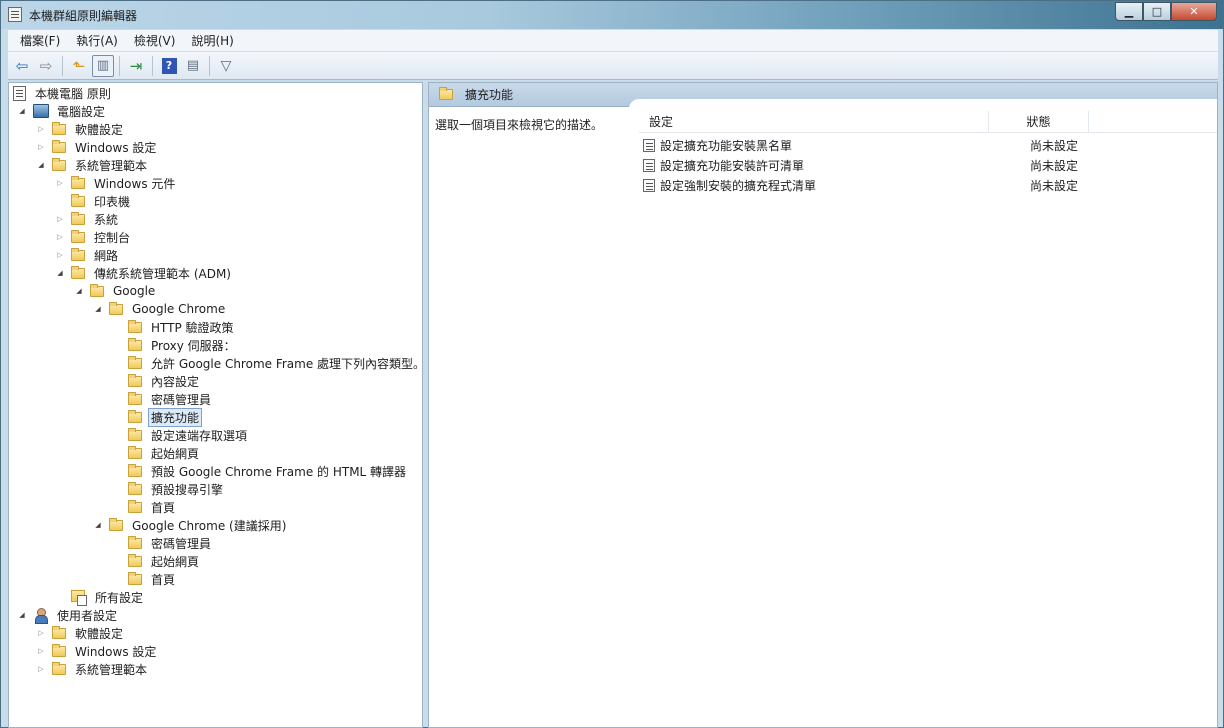 The image size is (1224, 728). What do you see at coordinates (97, 40) in the screenshot?
I see `menu-action: 執行(A)` at bounding box center [97, 40].